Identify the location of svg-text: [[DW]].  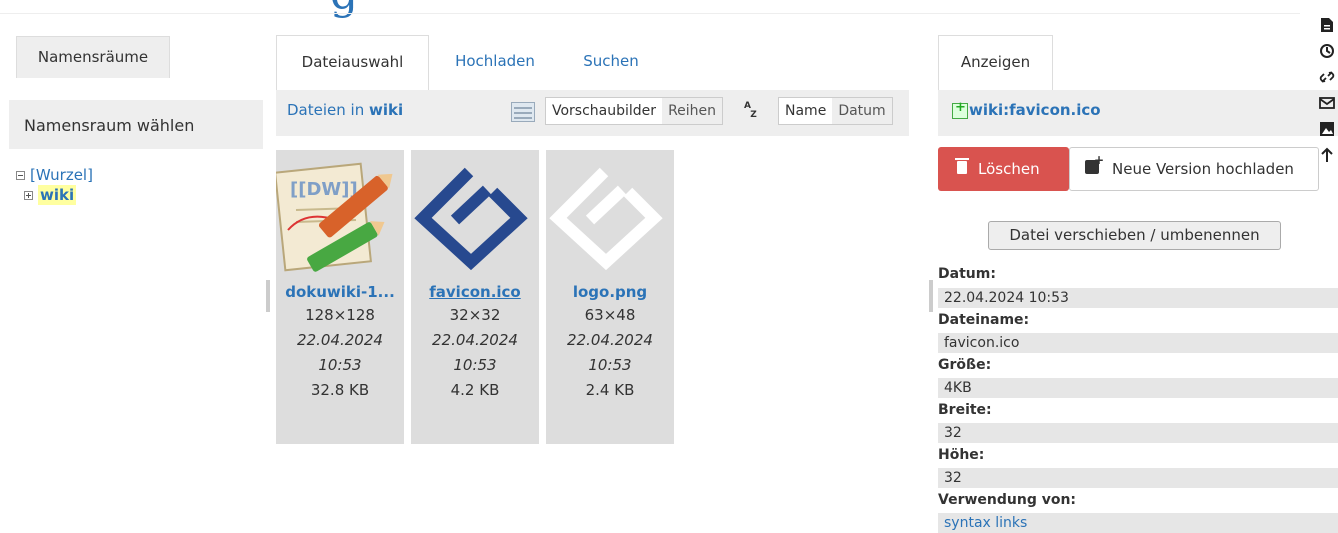
(324, 189).